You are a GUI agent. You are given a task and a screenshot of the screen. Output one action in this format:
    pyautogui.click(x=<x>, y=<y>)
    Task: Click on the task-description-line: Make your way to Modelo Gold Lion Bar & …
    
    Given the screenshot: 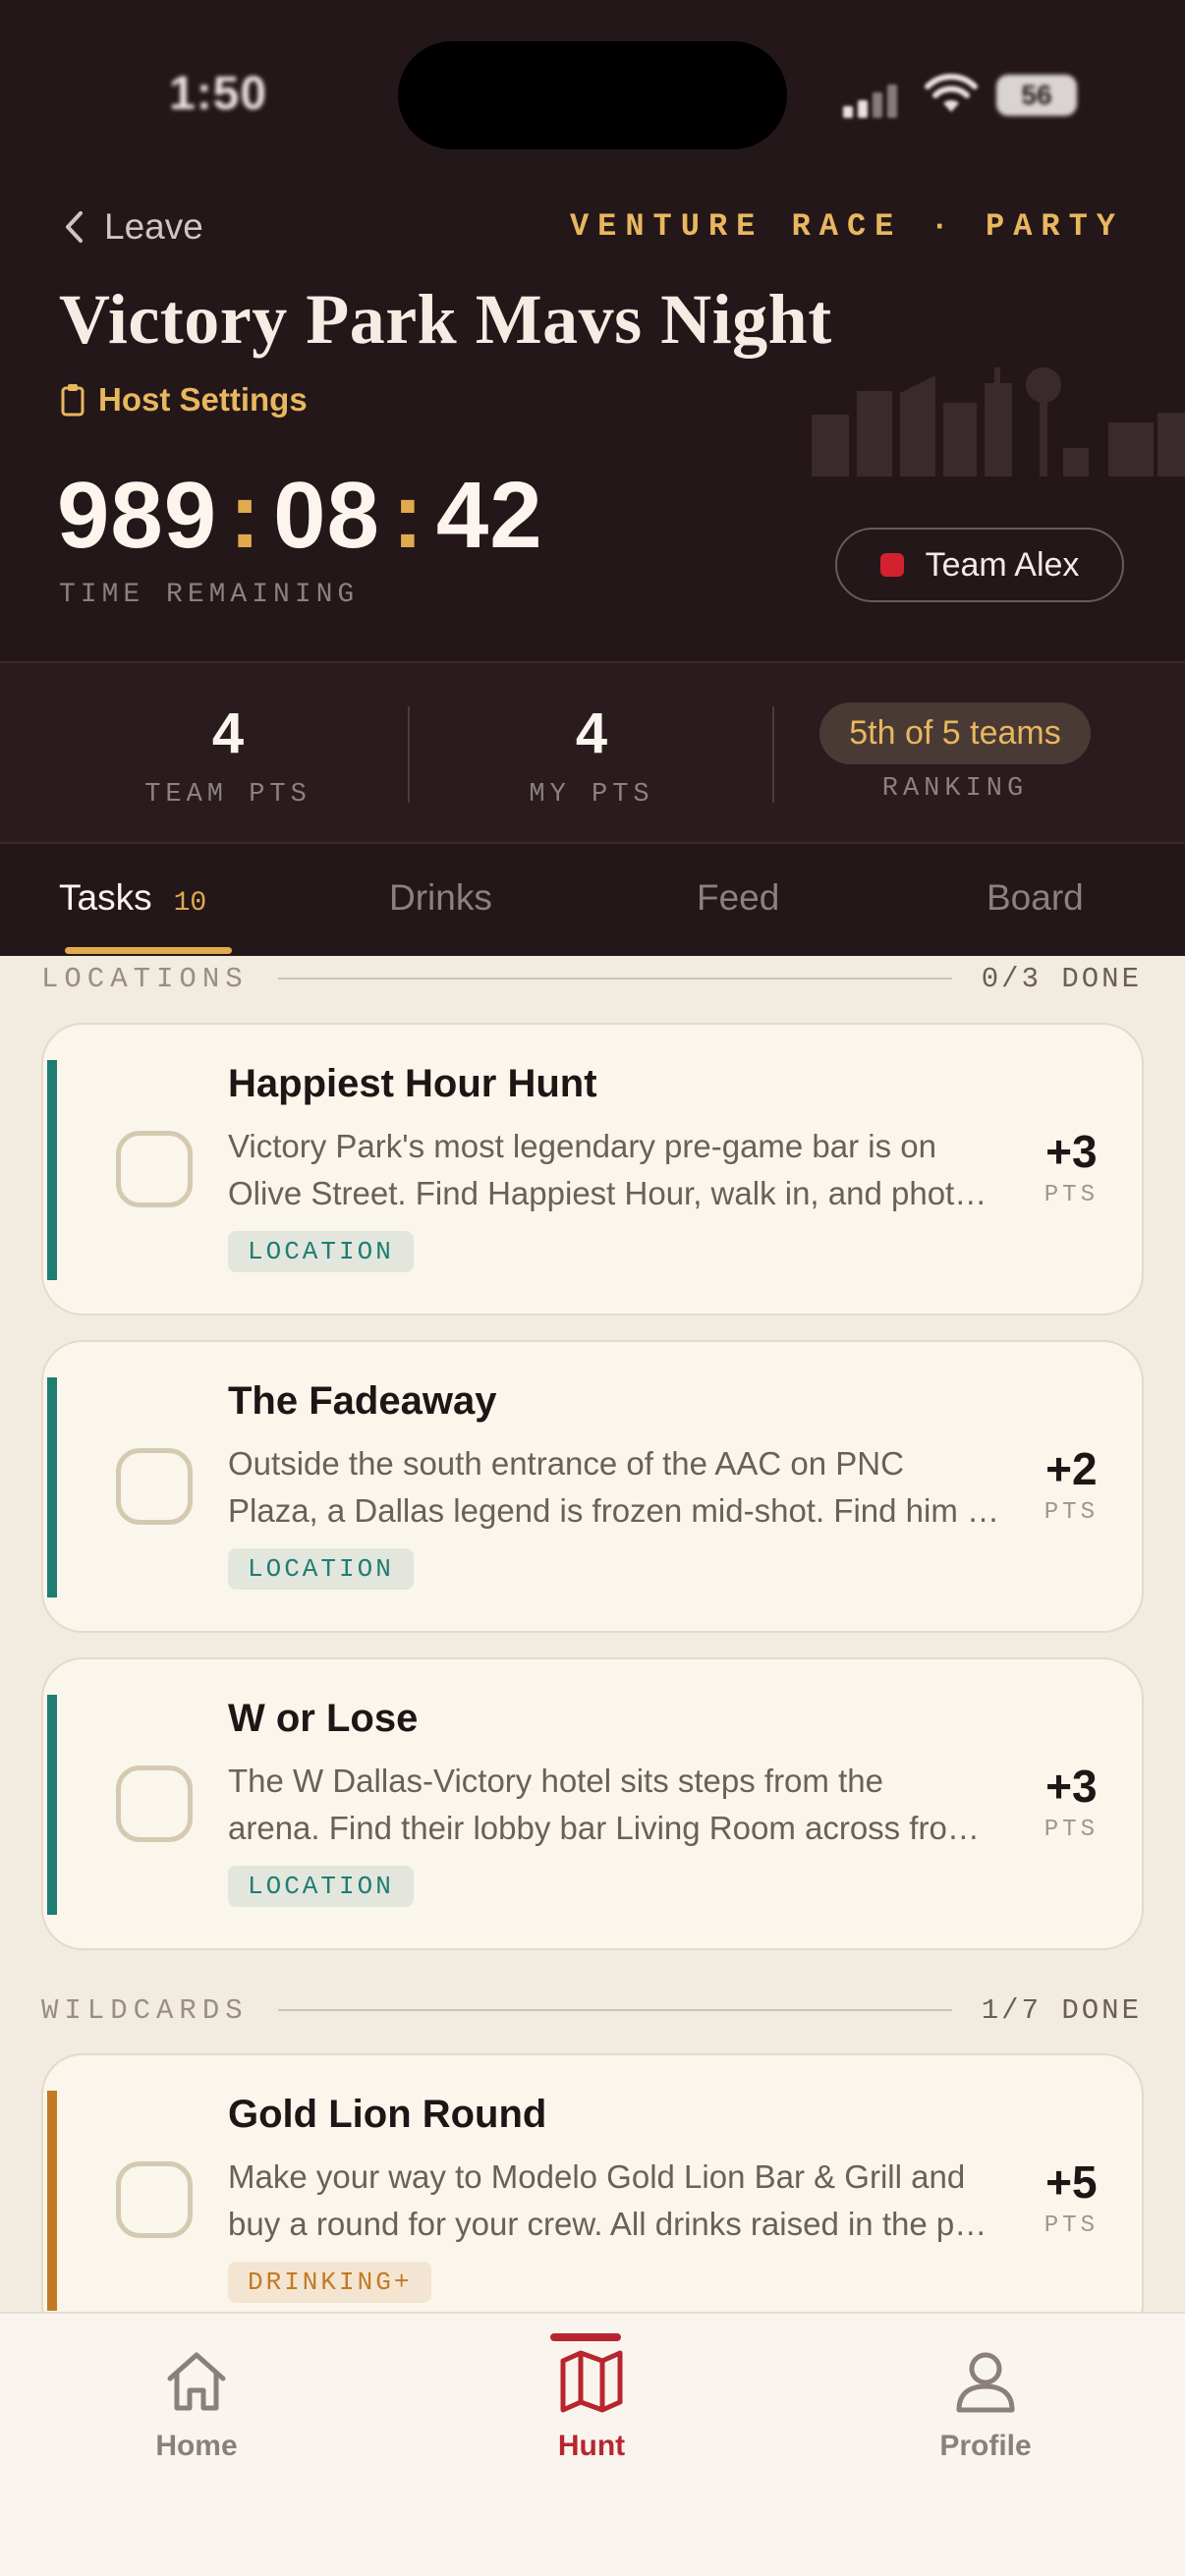 What is the action you would take?
    pyautogui.click(x=597, y=2176)
    